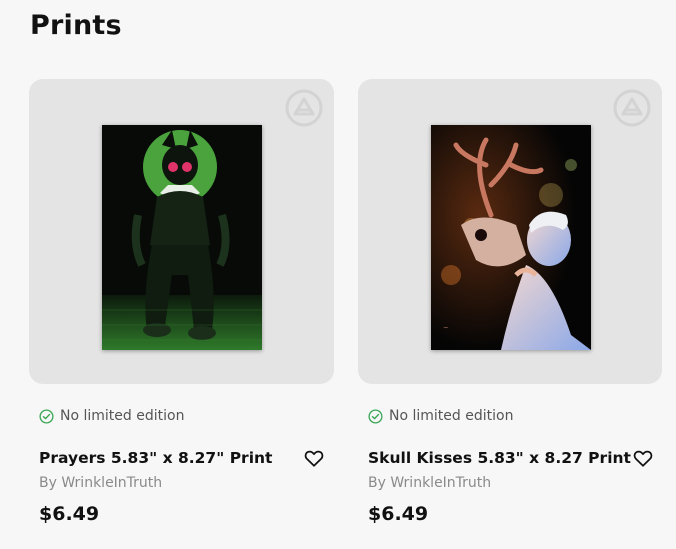 The height and width of the screenshot is (549, 676). I want to click on product-artwork: ~, so click(511, 237).